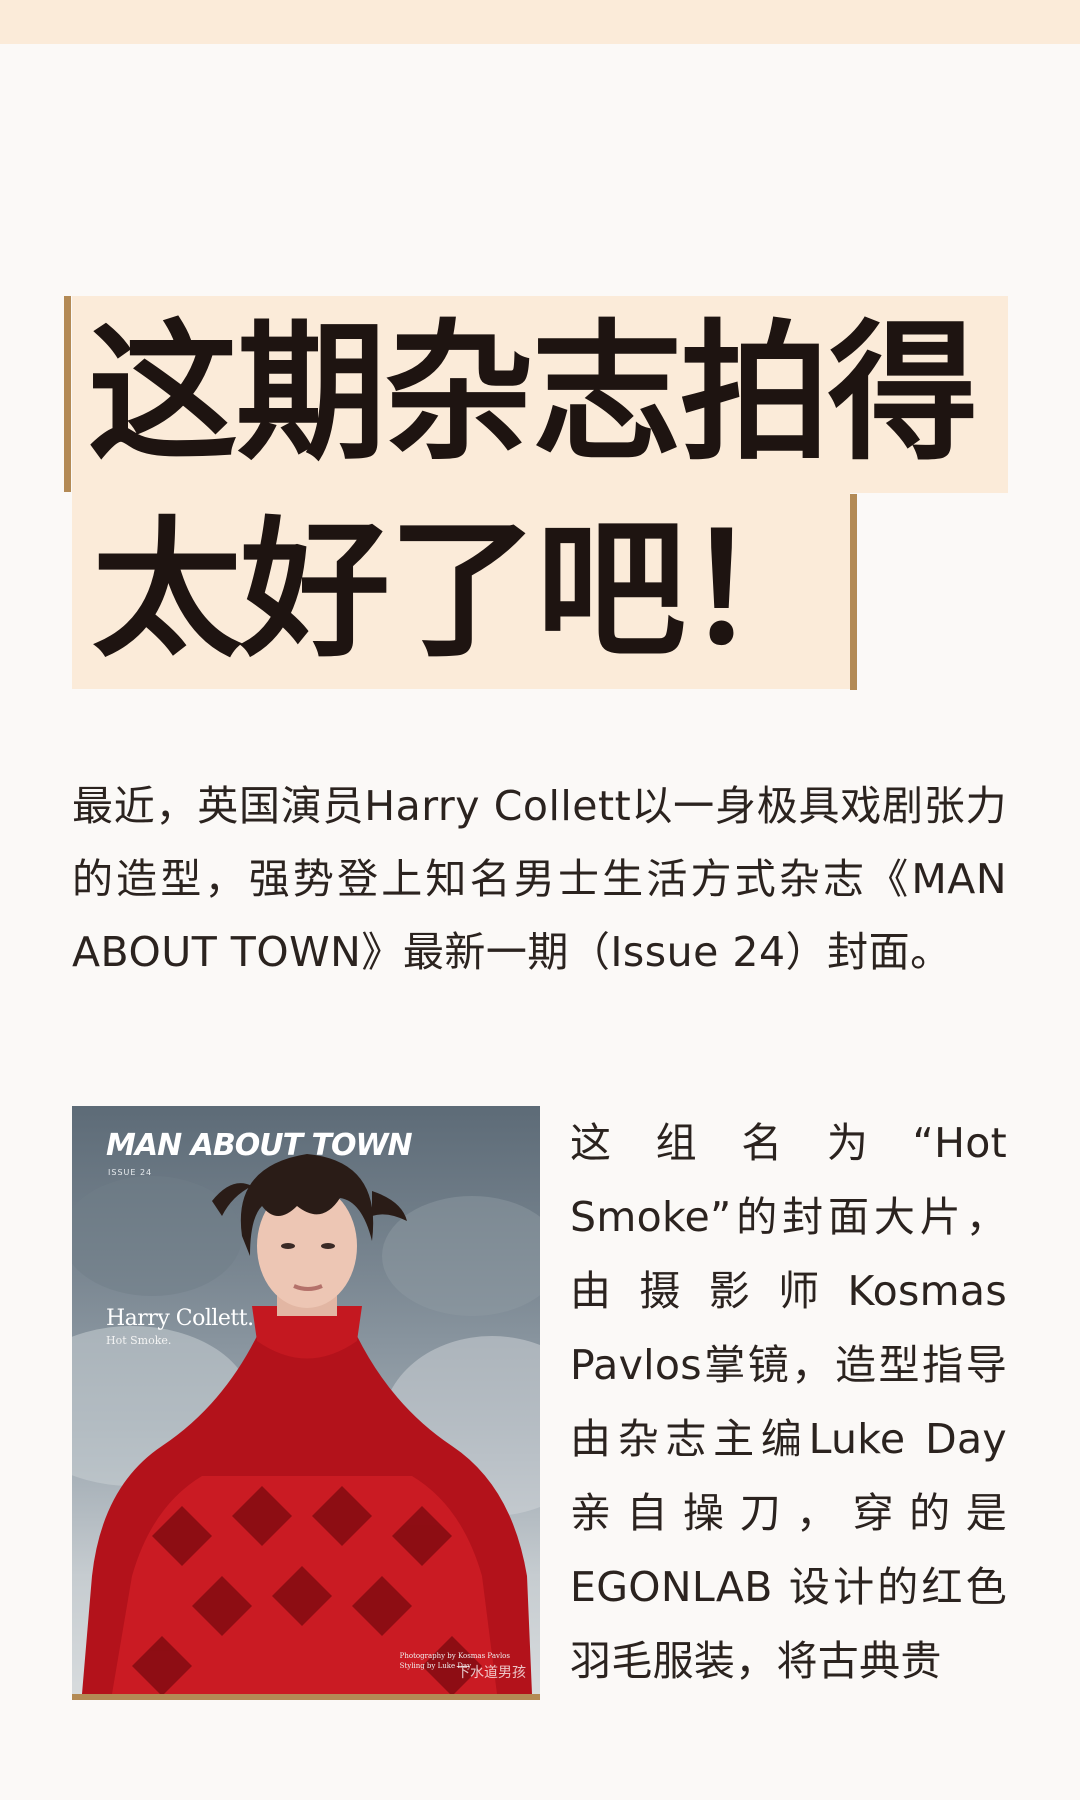 This screenshot has width=1080, height=1800. What do you see at coordinates (306, 1424) in the screenshot?
I see `cover-photo-illustration` at bounding box center [306, 1424].